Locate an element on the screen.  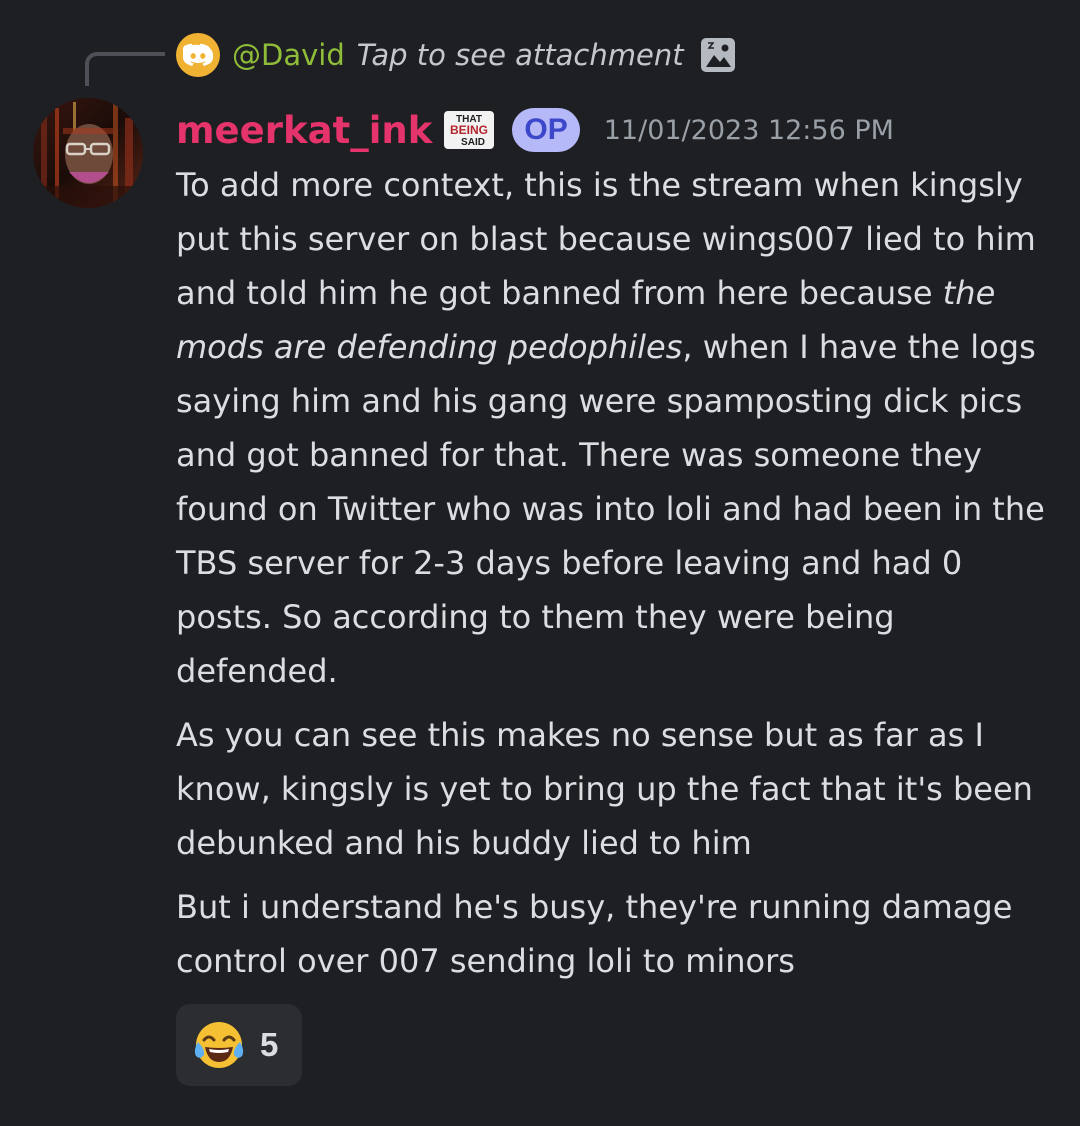
username: meerkat_ink is located at coordinates (304, 130).